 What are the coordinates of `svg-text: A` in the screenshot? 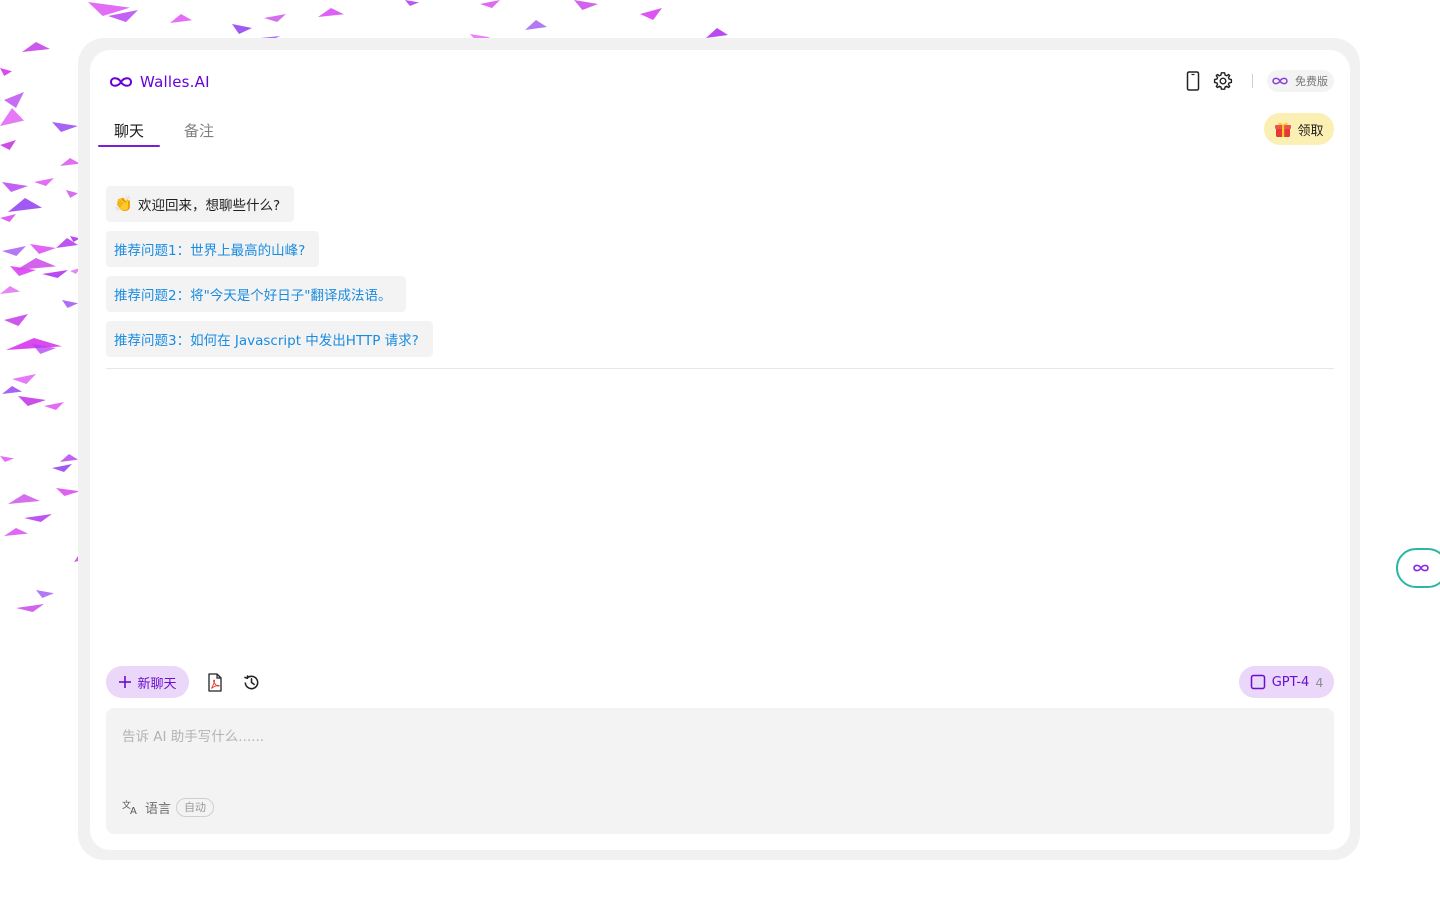 It's located at (133, 810).